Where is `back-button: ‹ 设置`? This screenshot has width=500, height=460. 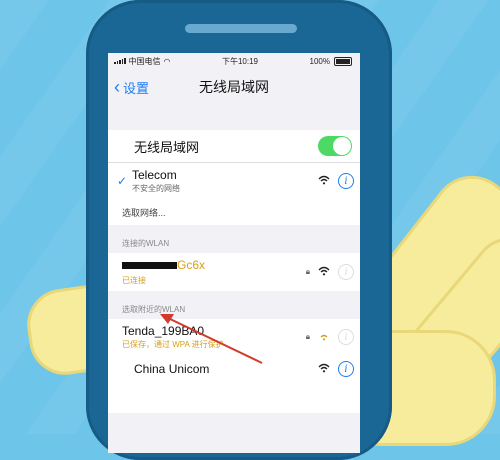 back-button: ‹ 设置 is located at coordinates (128, 87).